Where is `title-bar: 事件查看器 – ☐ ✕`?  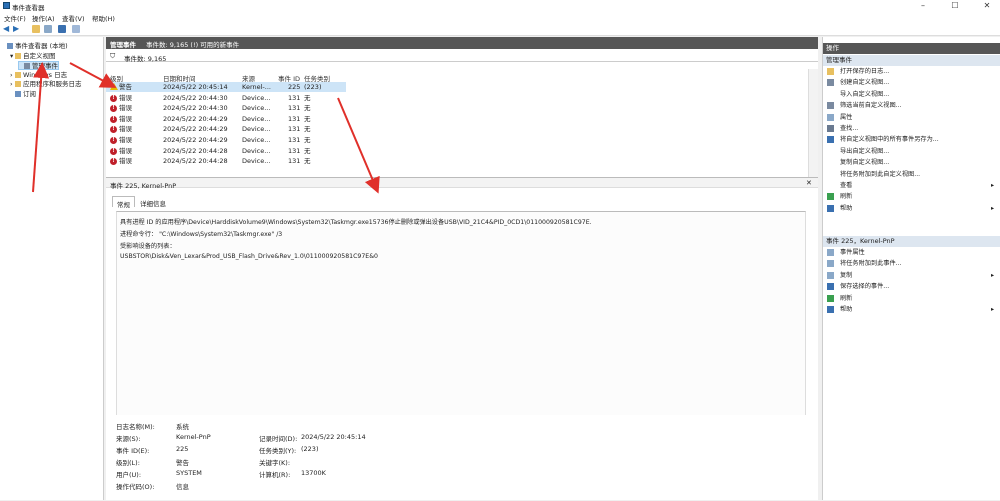
title-bar: 事件查看器 – ☐ ✕ is located at coordinates (500, 6).